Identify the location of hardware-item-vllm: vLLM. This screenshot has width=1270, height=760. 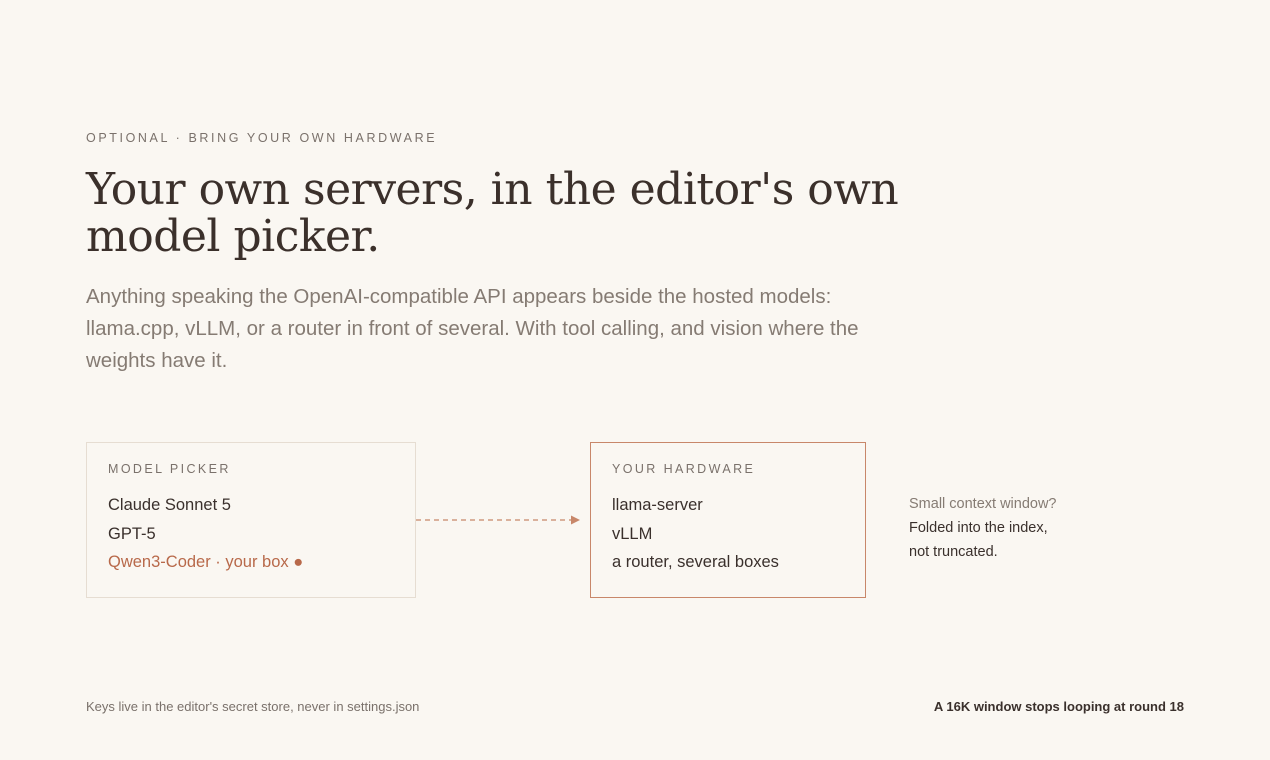
(632, 533).